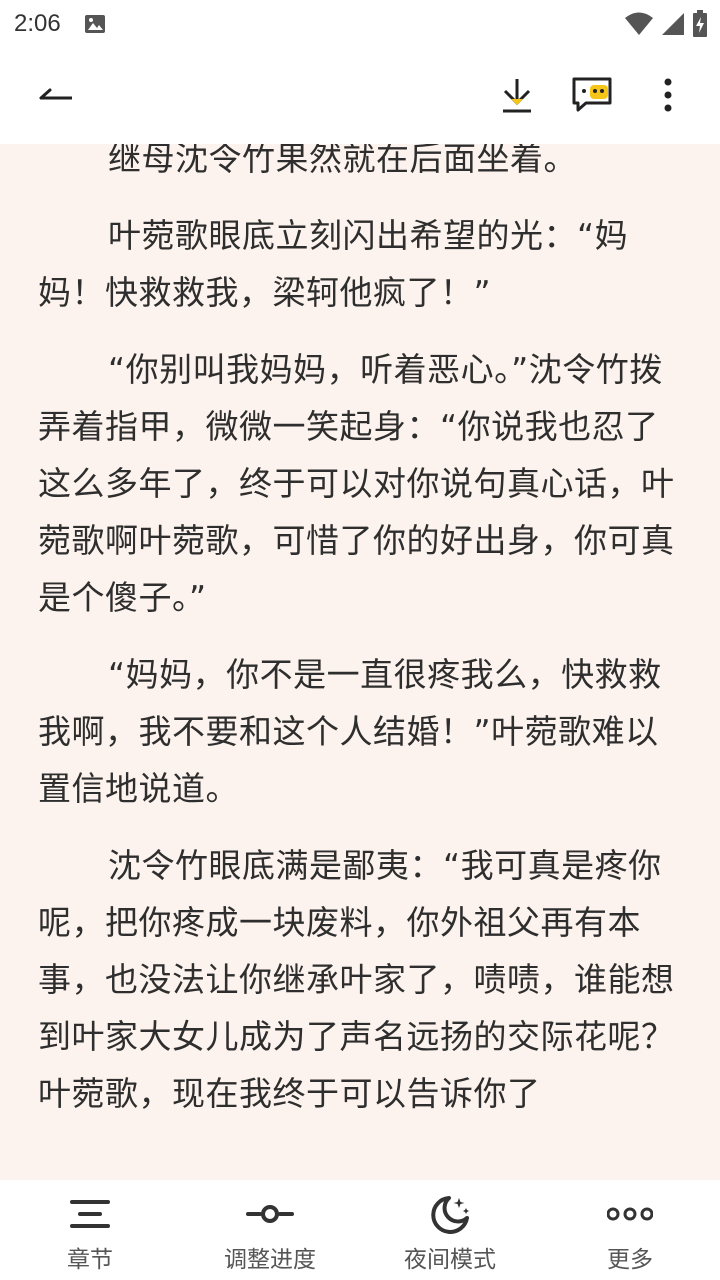 Image resolution: width=720 pixels, height=1280 pixels. What do you see at coordinates (90, 1214) in the screenshot?
I see `menu-list-icon` at bounding box center [90, 1214].